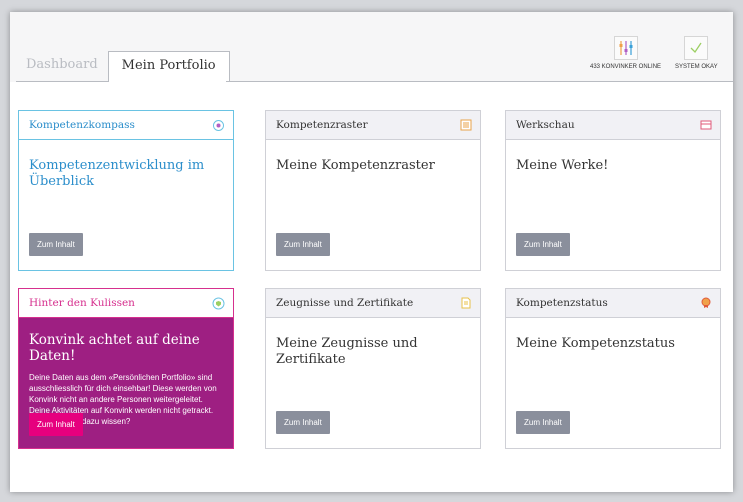 This screenshot has height=502, width=743. What do you see at coordinates (562, 303) in the screenshot?
I see `card-title: Kompetenzstatus` at bounding box center [562, 303].